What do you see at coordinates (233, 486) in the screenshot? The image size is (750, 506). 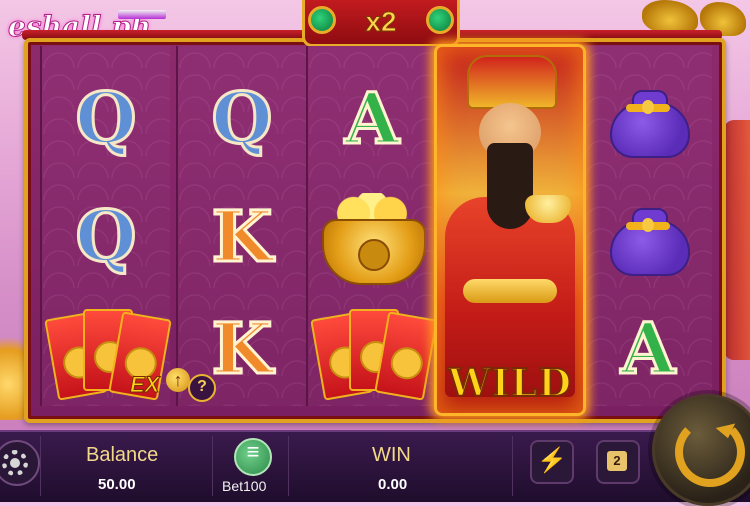 I see `bet-label: Bet` at bounding box center [233, 486].